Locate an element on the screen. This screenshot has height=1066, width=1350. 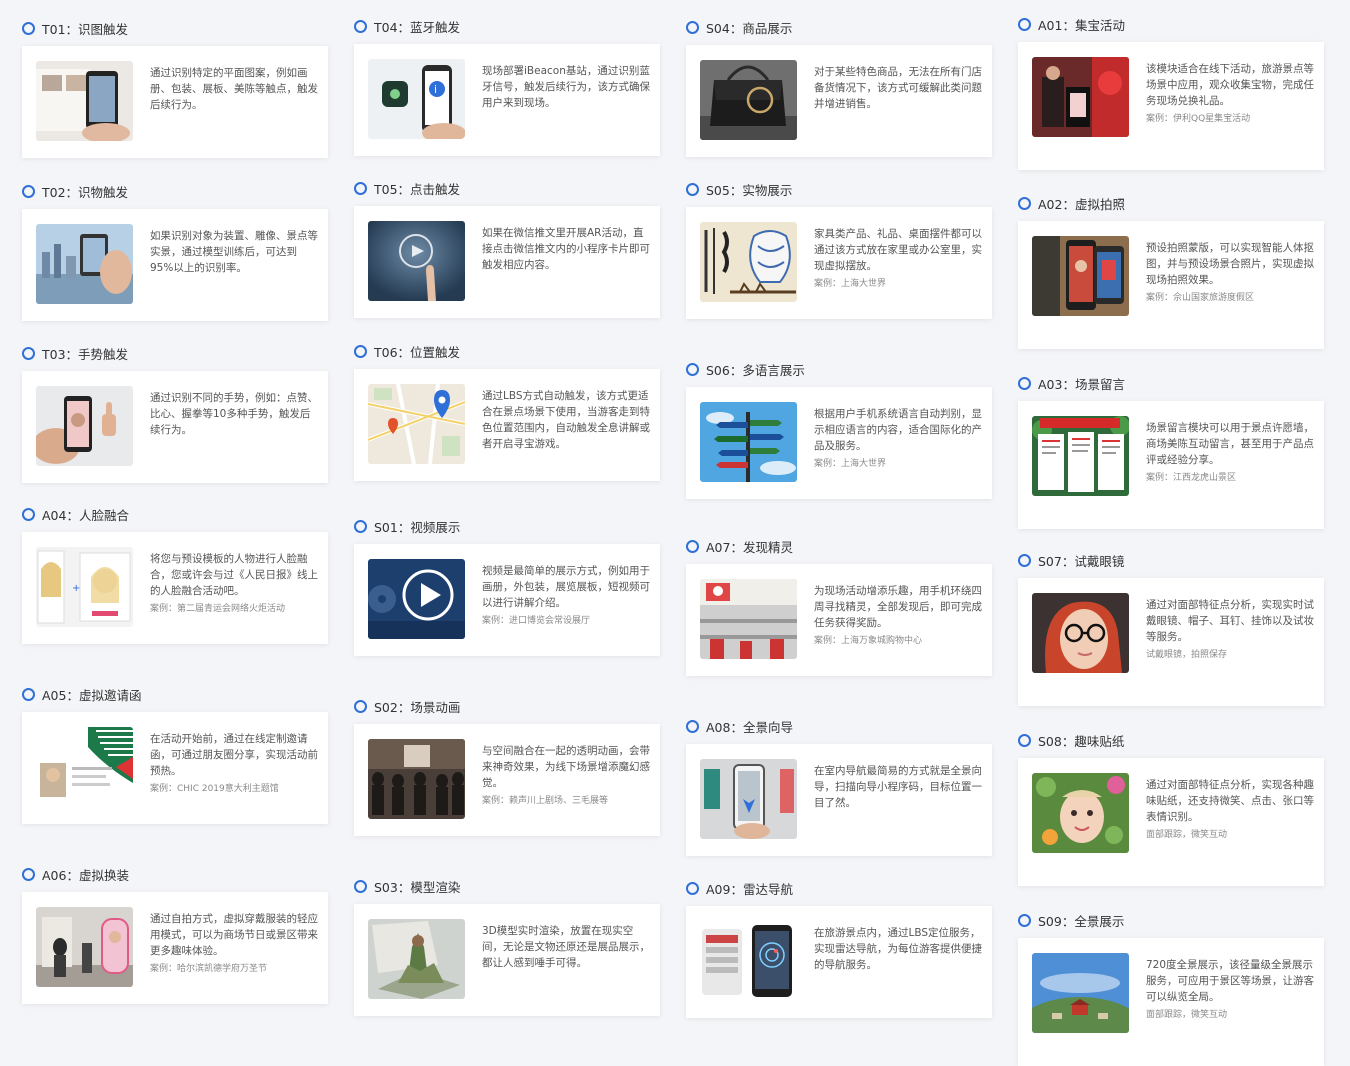
section-header: S04：商品展示 is located at coordinates (739, 27).